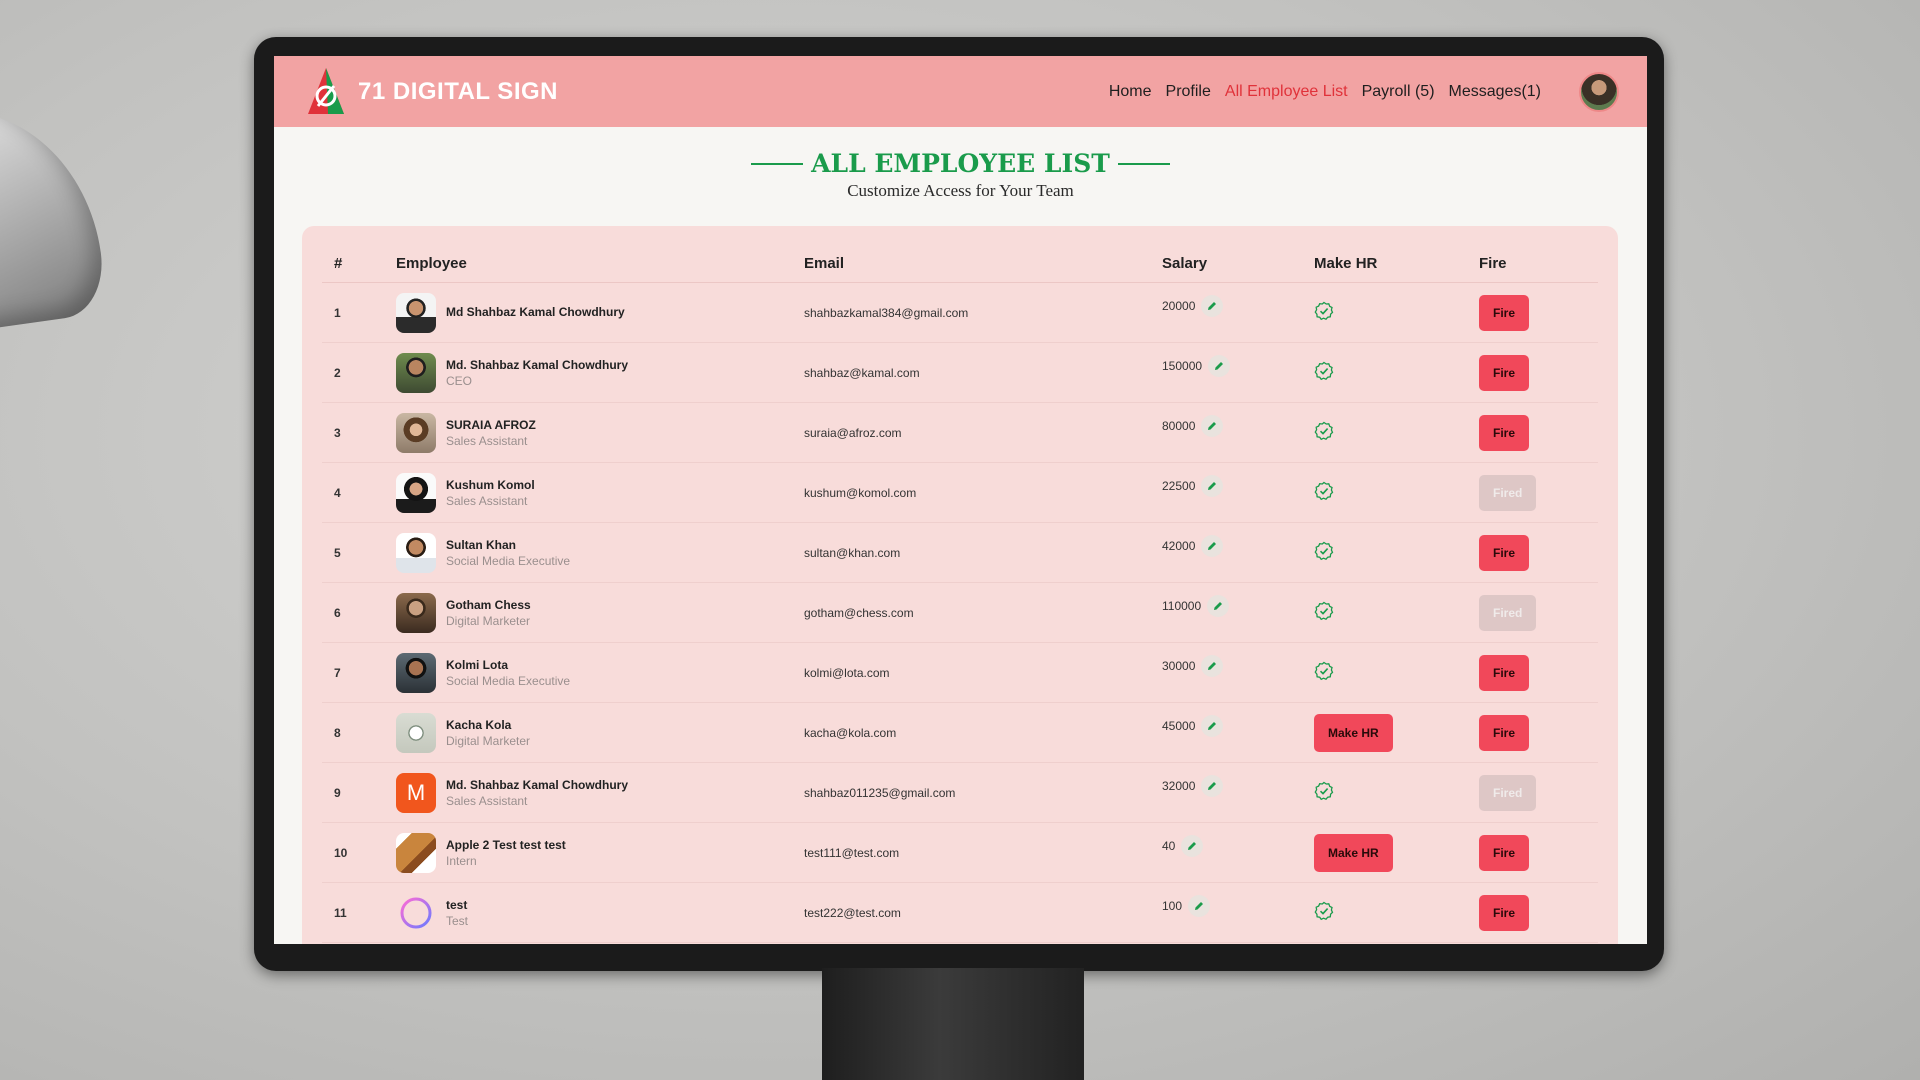  Describe the element at coordinates (326, 92) in the screenshot. I see `brand-logo-icon` at that location.